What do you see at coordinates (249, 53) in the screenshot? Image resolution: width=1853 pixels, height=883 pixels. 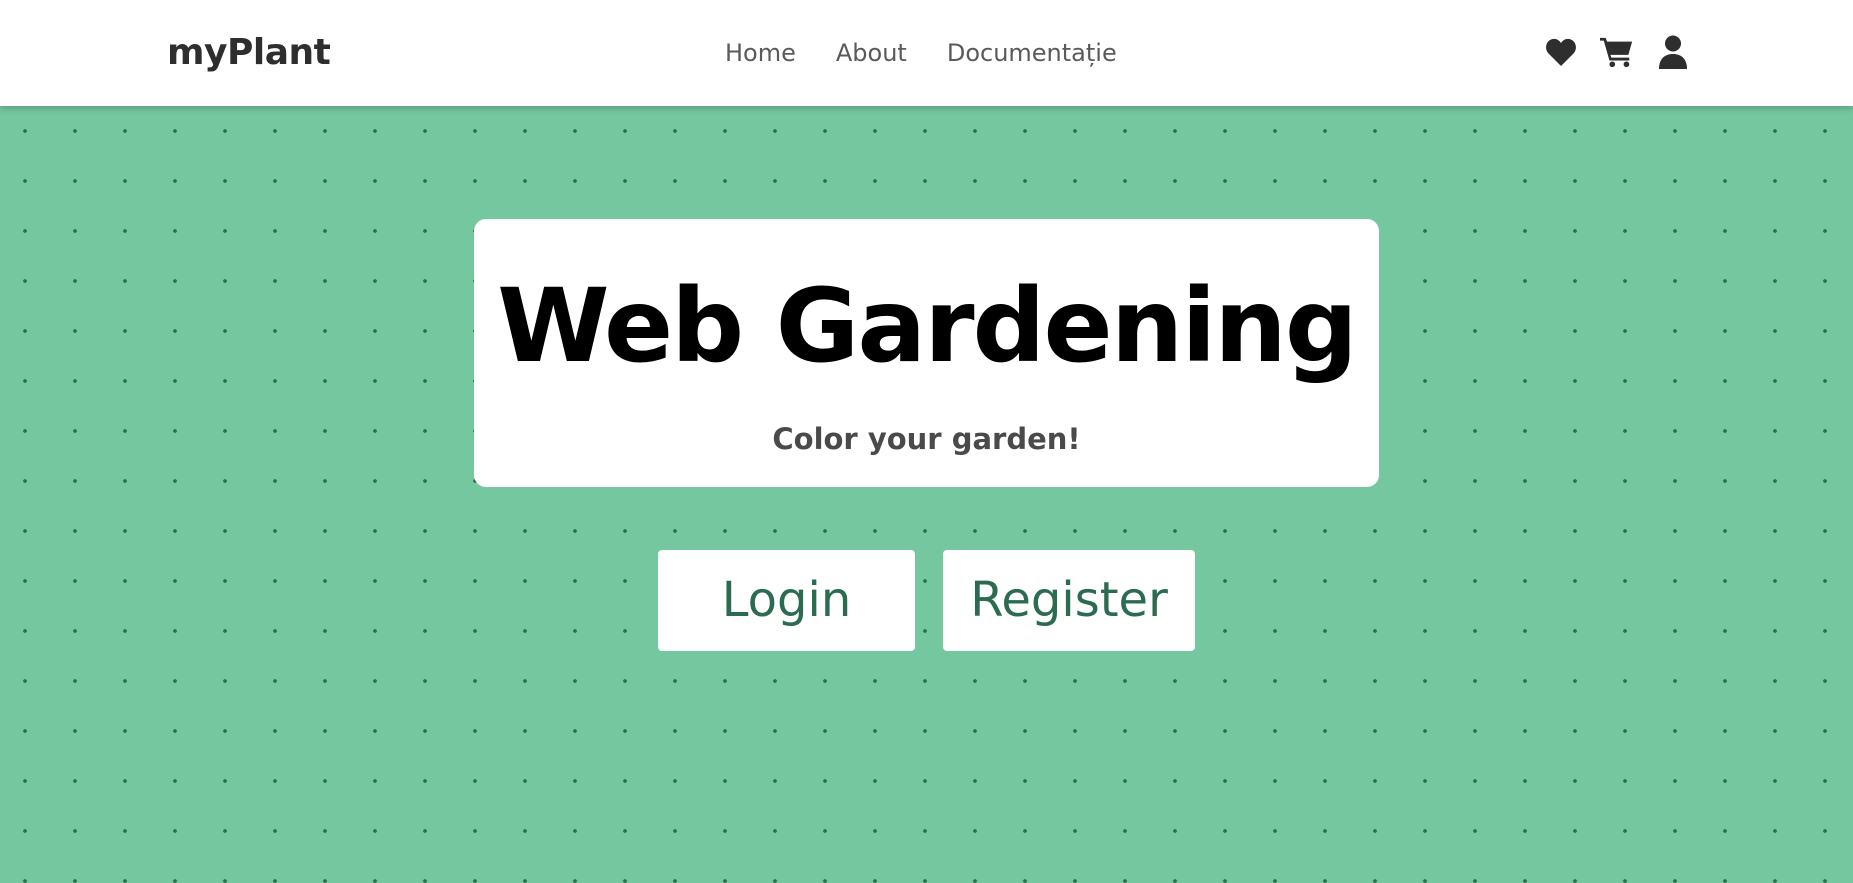 I see `brand-logo: myPlant` at bounding box center [249, 53].